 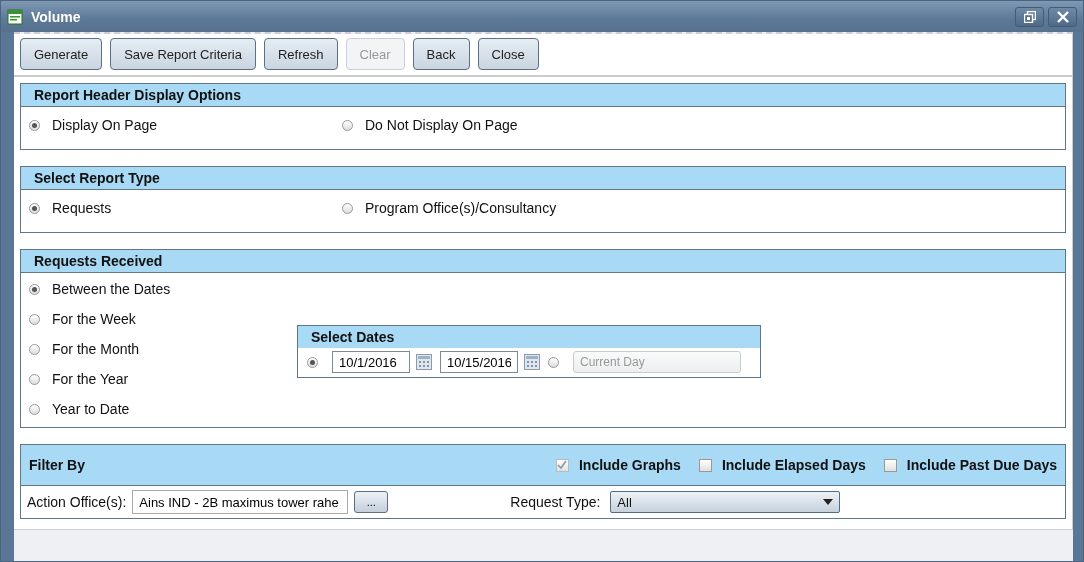 I want to click on caret-icon, so click(x=828, y=502).